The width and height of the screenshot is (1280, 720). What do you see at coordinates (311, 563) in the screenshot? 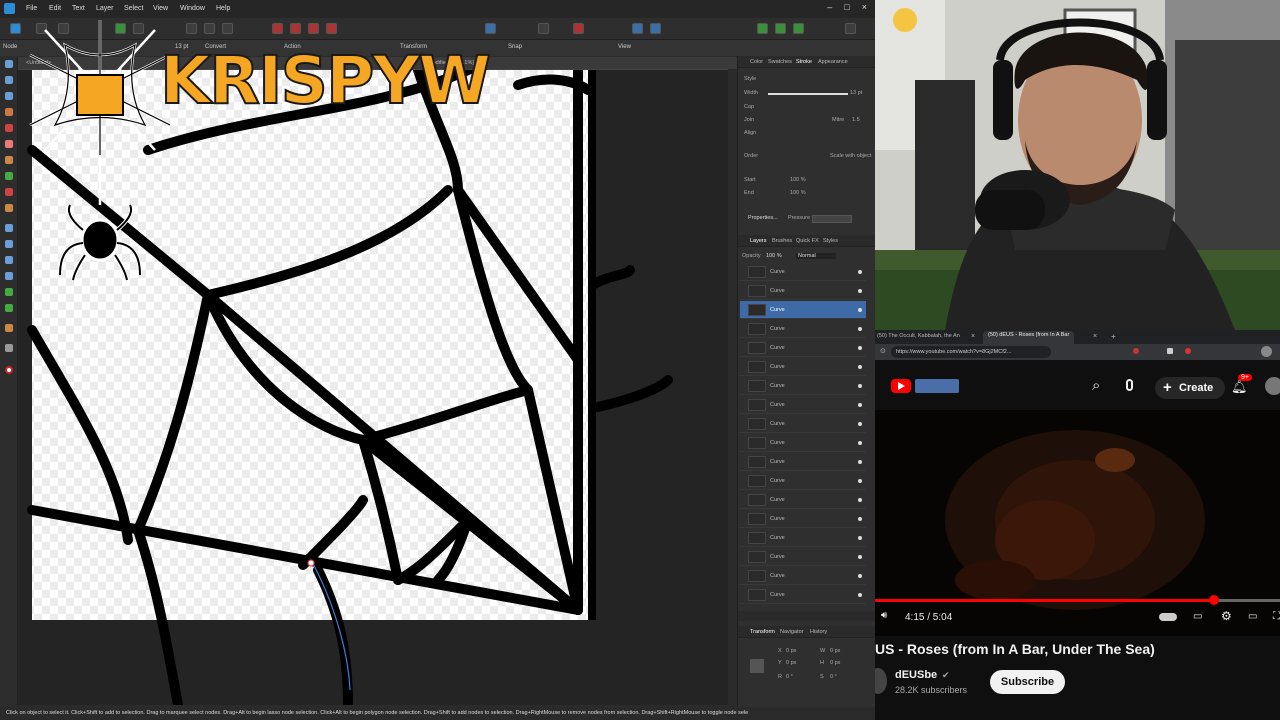
I see `selected-node` at bounding box center [311, 563].